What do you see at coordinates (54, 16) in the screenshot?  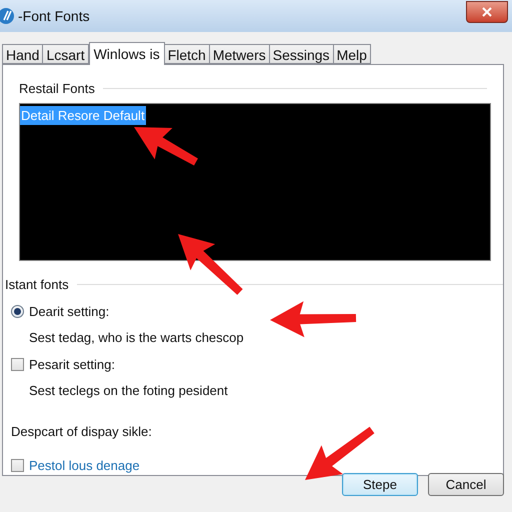 I see `window-title: -Font Fonts` at bounding box center [54, 16].